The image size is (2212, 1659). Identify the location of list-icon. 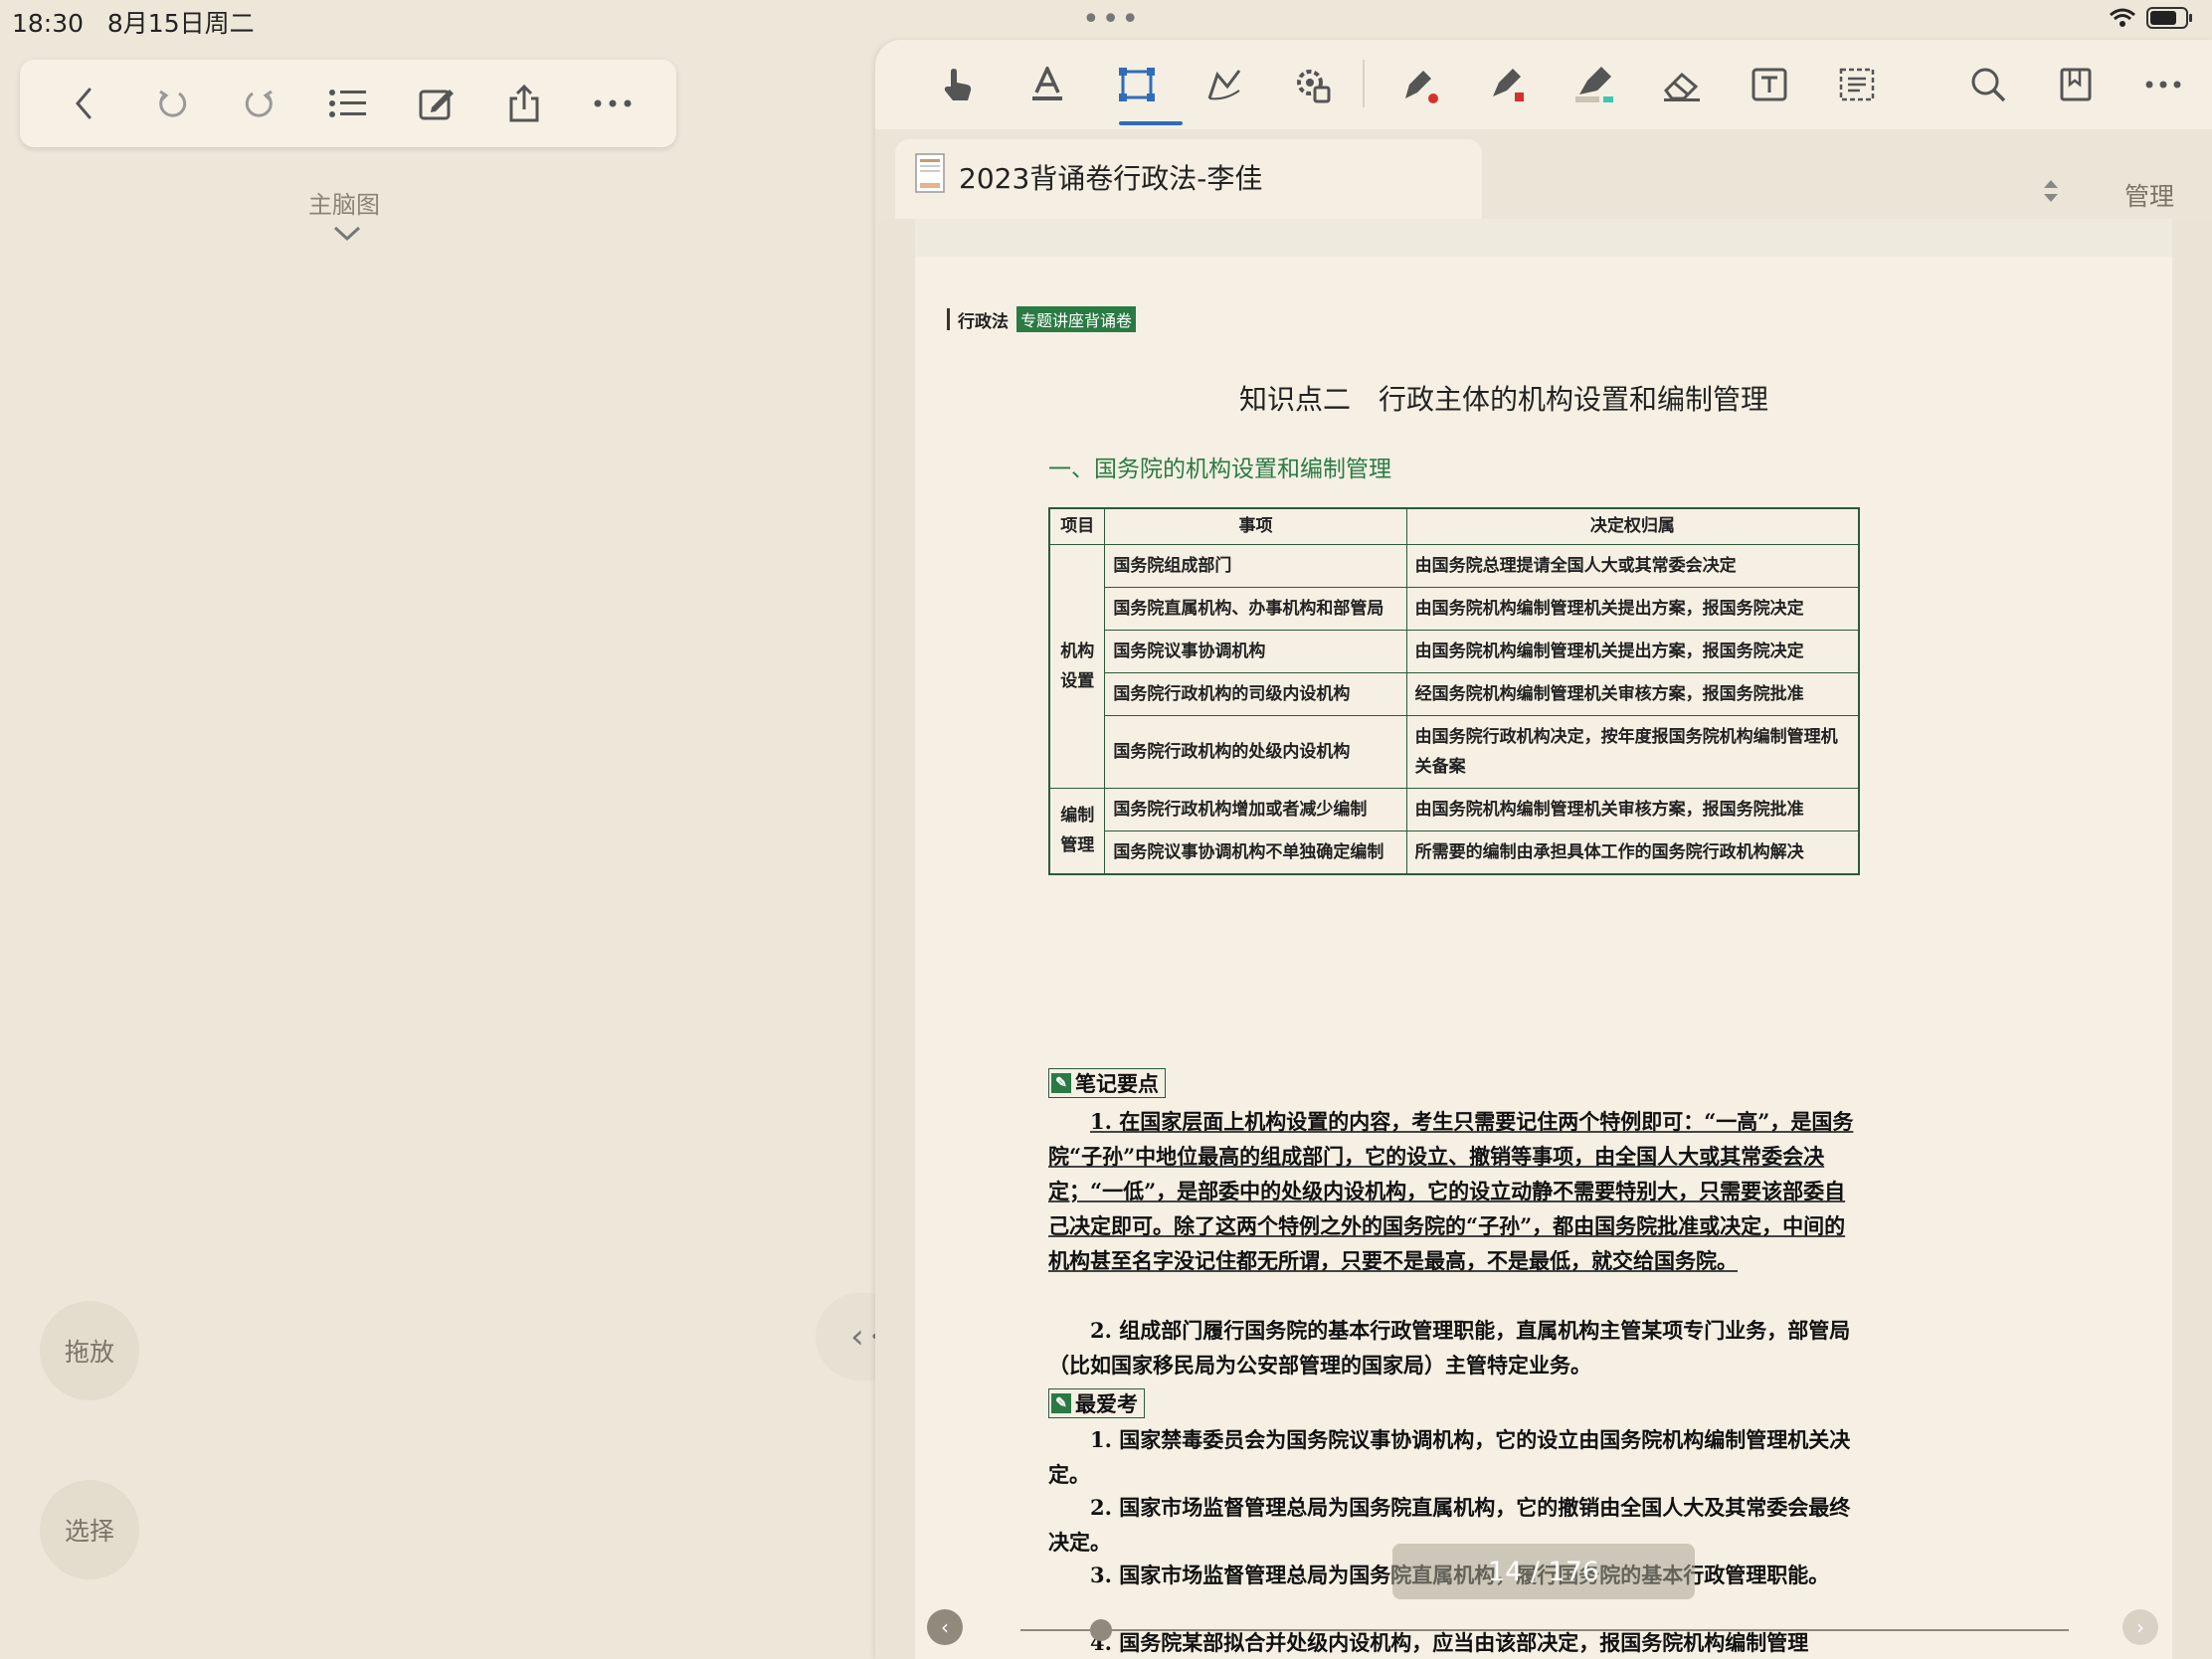
(348, 103).